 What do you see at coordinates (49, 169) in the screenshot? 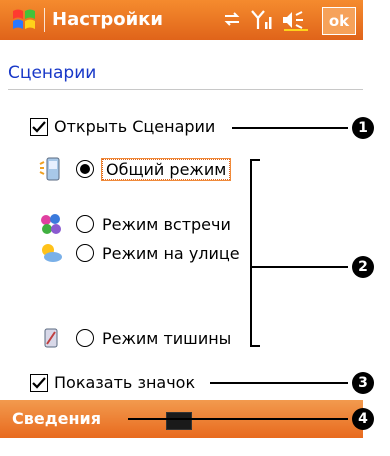
I see `phone-icon` at bounding box center [49, 169].